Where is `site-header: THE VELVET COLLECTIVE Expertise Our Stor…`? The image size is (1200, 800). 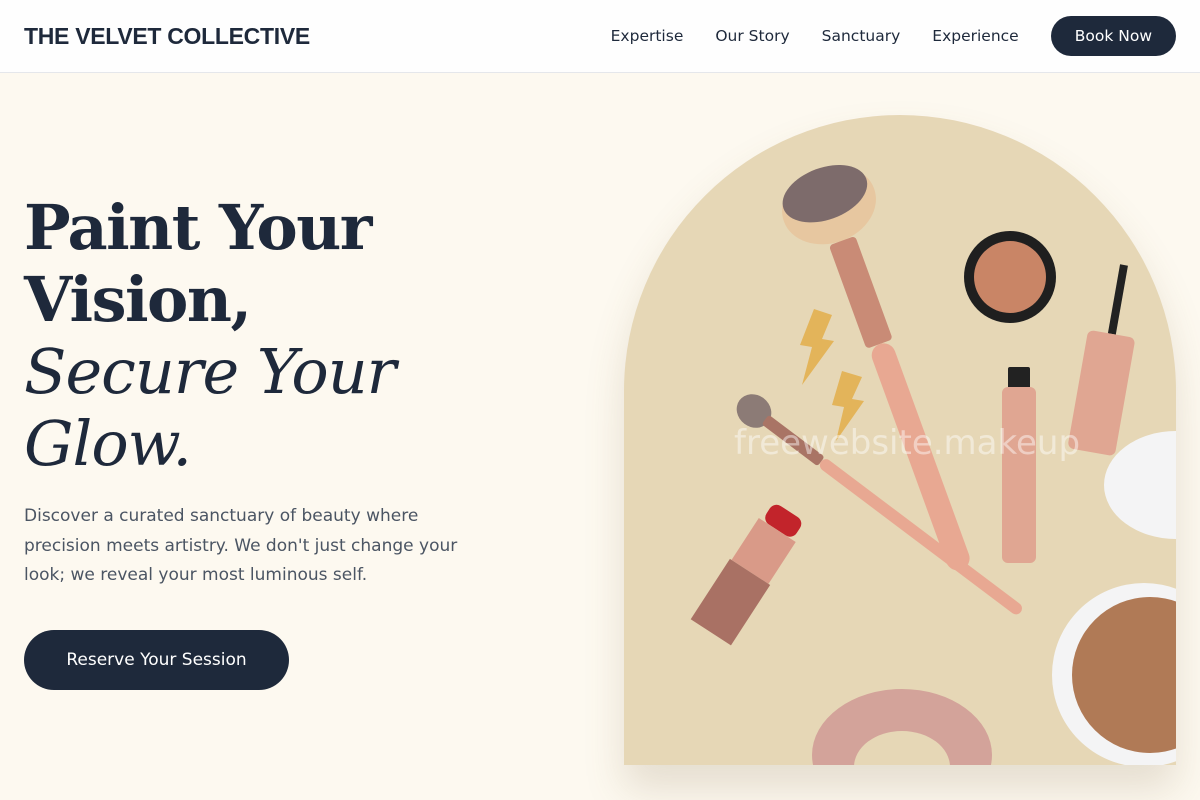
site-header: THE VELVET COLLECTIVE Expertise Our Stor… is located at coordinates (600, 36).